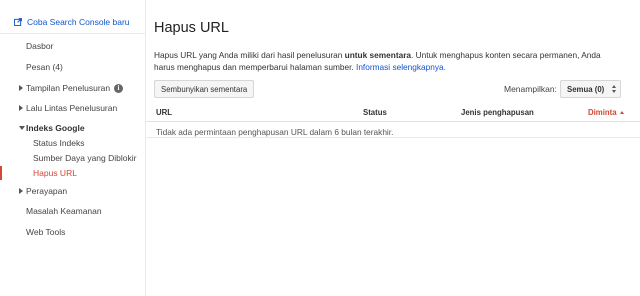 Image resolution: width=640 pixels, height=296 pixels. What do you see at coordinates (204, 89) in the screenshot?
I see `temporarily-hide-button: Sembunyikan sementara` at bounding box center [204, 89].